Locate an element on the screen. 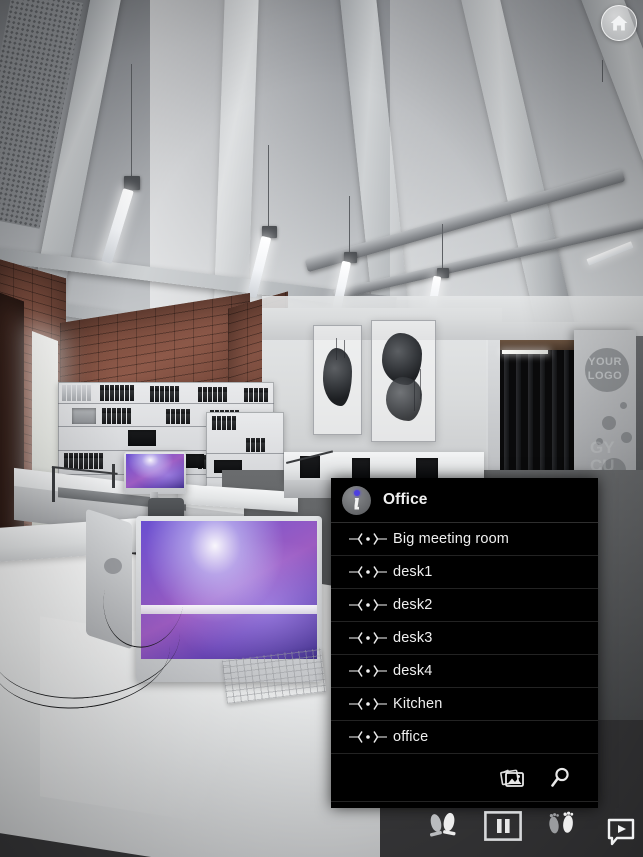 The width and height of the screenshot is (643, 857). walk-back-icon is located at coordinates (444, 826).